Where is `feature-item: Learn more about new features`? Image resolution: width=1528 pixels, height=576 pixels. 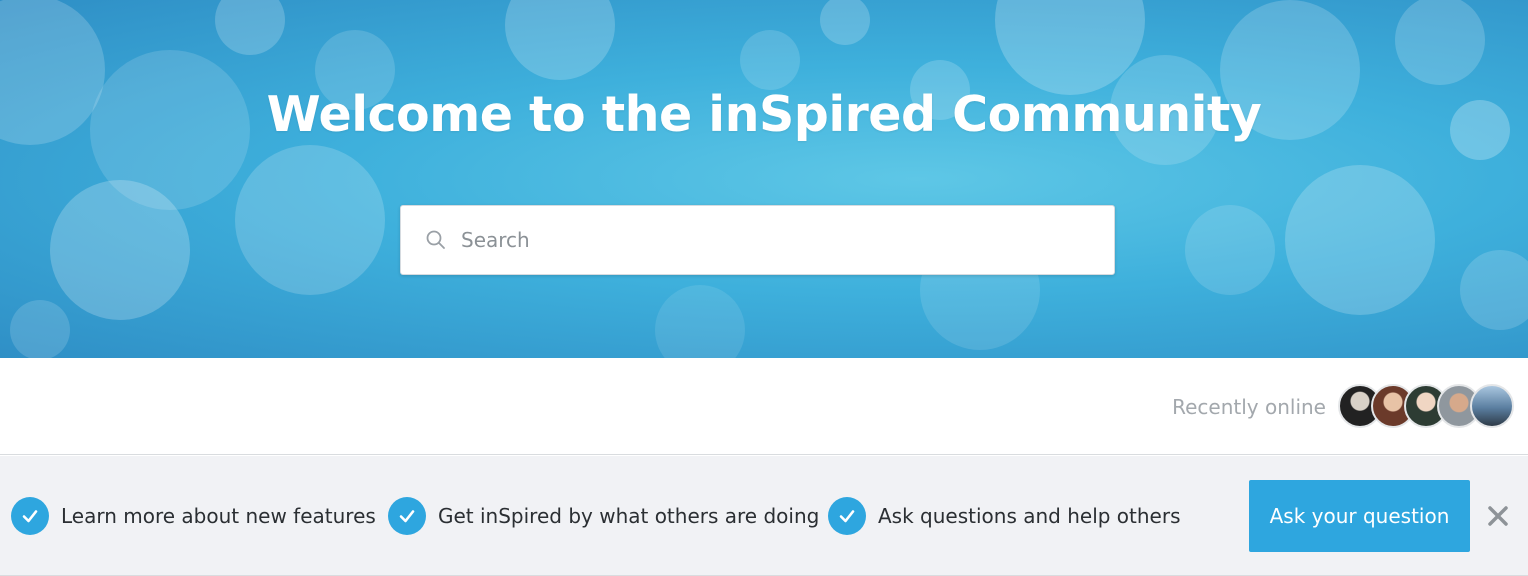
feature-item: Learn more about new features is located at coordinates (193, 516).